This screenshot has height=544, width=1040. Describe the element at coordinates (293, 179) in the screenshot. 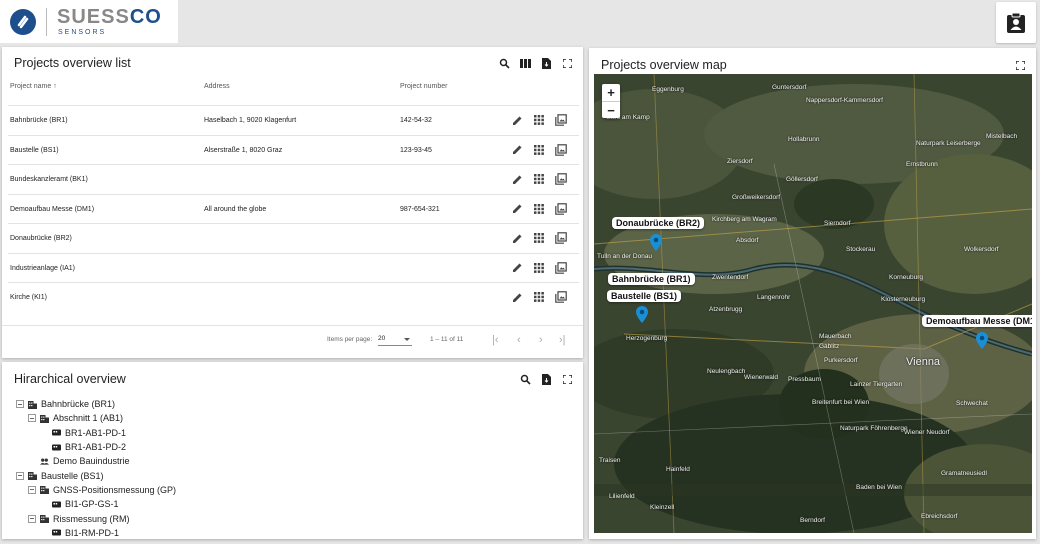

I see `table-row: Bundeskanzleramt (BK1)` at that location.